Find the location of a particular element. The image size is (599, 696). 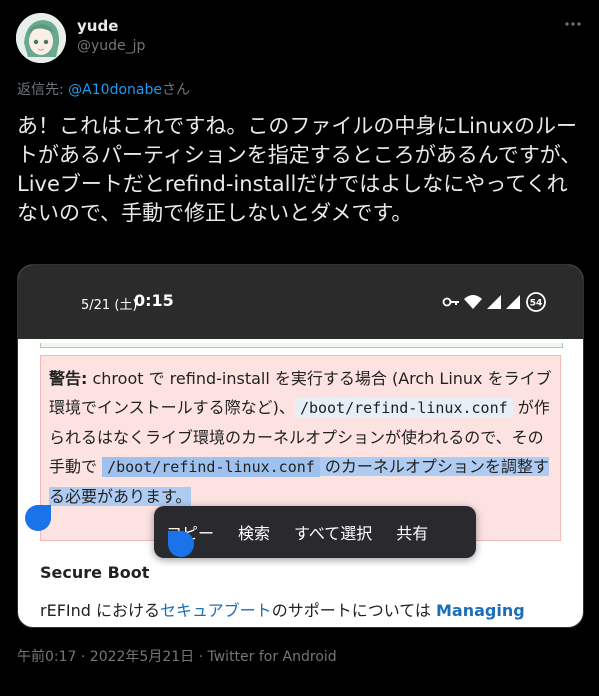

author-handle: @yude_jp is located at coordinates (111, 46).